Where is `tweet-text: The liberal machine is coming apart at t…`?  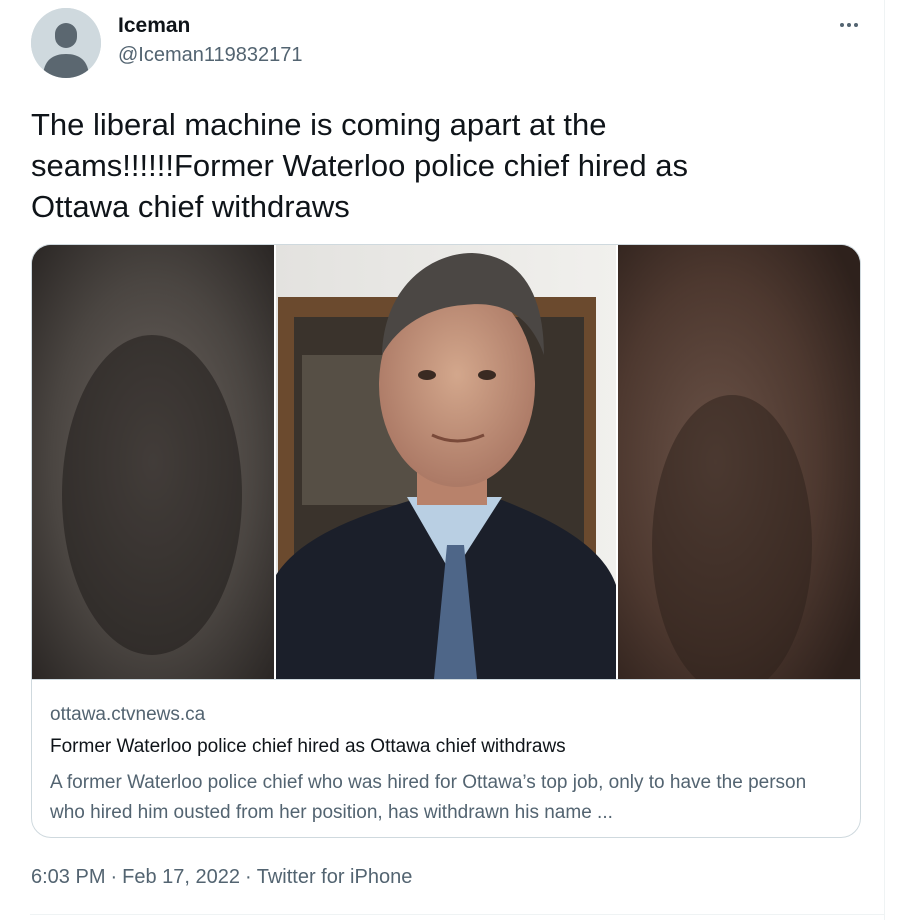 tweet-text: The liberal machine is coming apart at t… is located at coordinates (359, 165).